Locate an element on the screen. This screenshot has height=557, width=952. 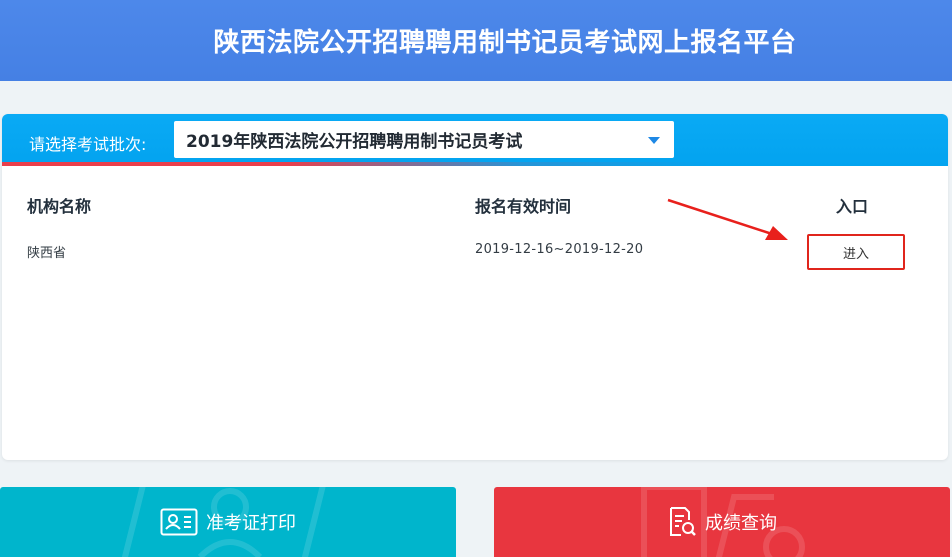
enter-button: 进入 is located at coordinates (856, 252).